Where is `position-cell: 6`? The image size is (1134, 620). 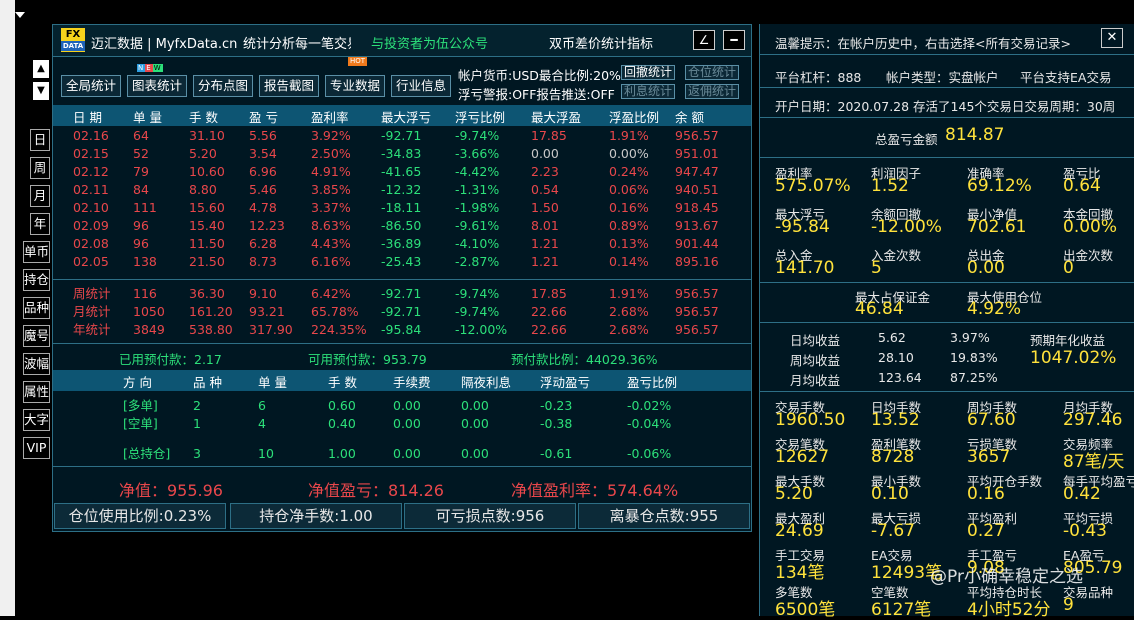
position-cell: 6 is located at coordinates (262, 405).